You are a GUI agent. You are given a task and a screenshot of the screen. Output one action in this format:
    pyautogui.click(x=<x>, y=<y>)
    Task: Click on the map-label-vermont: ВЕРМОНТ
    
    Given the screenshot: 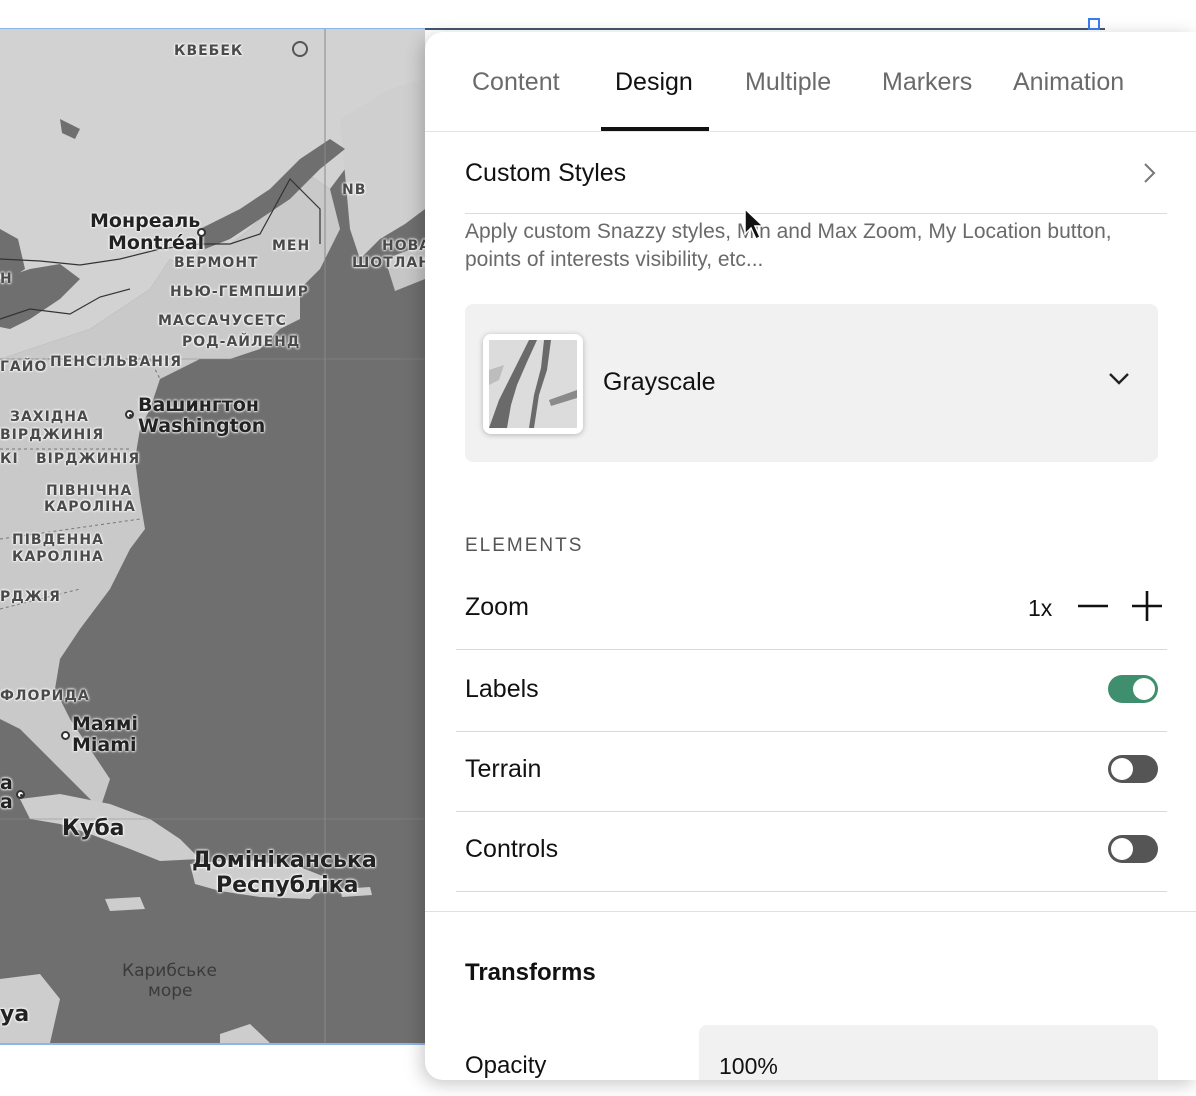 What is the action you would take?
    pyautogui.click(x=216, y=263)
    